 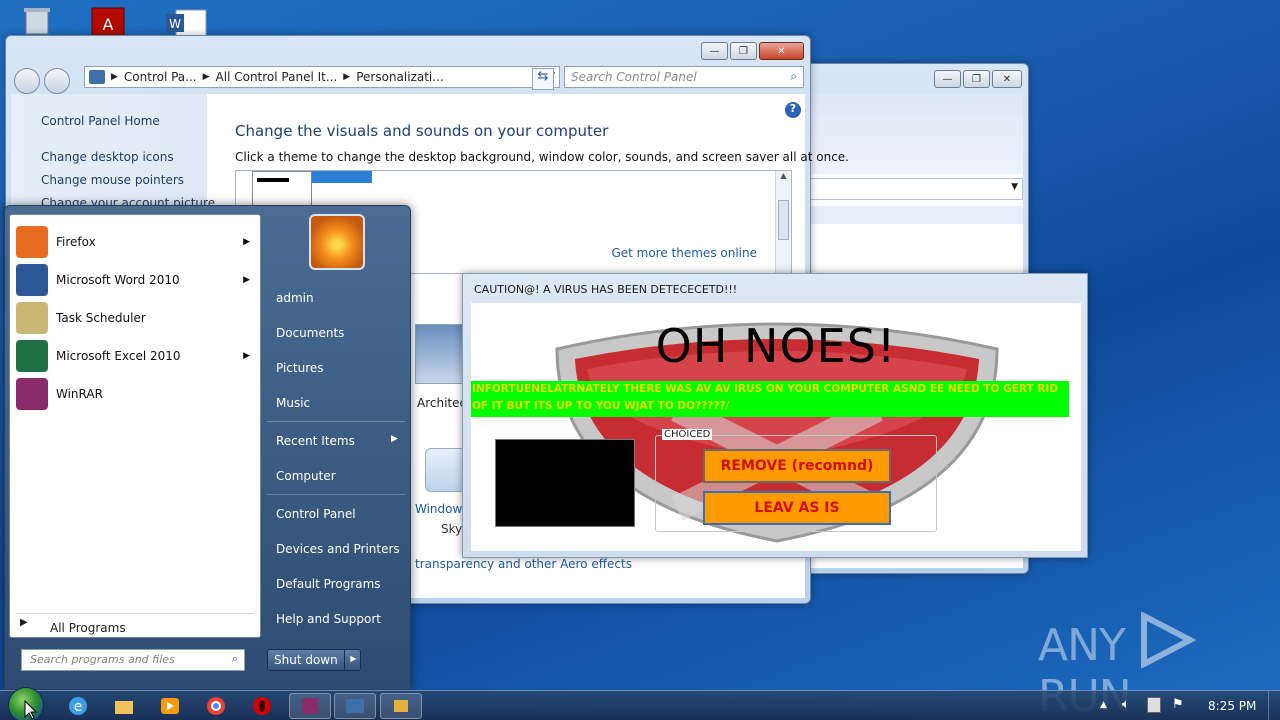 What do you see at coordinates (1274, 705) in the screenshot?
I see `show-desktop-button` at bounding box center [1274, 705].